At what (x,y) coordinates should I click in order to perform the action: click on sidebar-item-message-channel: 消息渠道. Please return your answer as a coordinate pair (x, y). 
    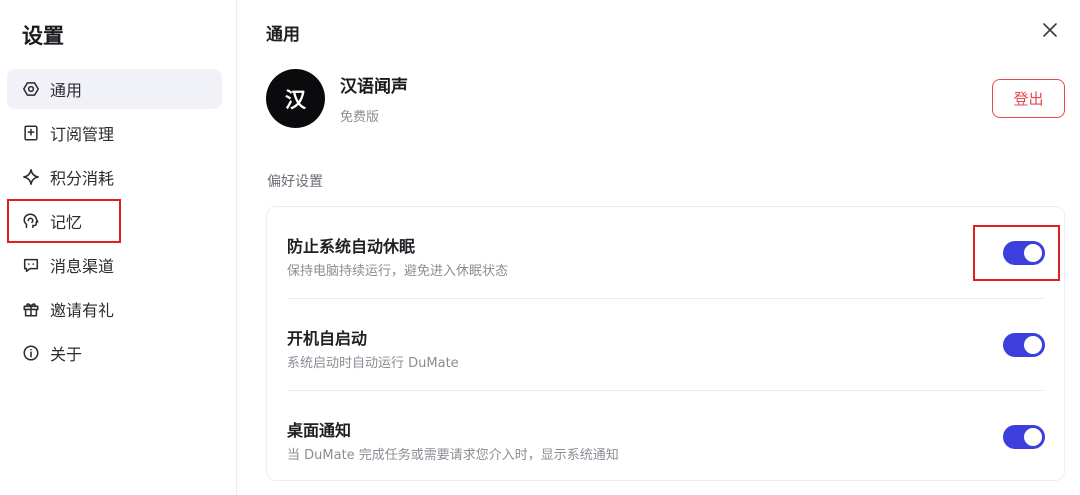
    Looking at the image, I should click on (114, 265).